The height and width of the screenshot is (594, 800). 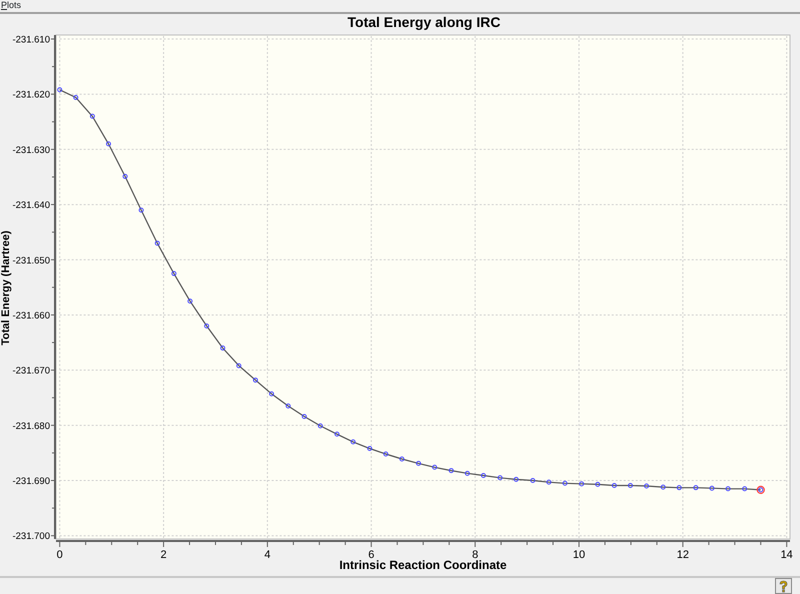 I want to click on help-icon, so click(x=783, y=586).